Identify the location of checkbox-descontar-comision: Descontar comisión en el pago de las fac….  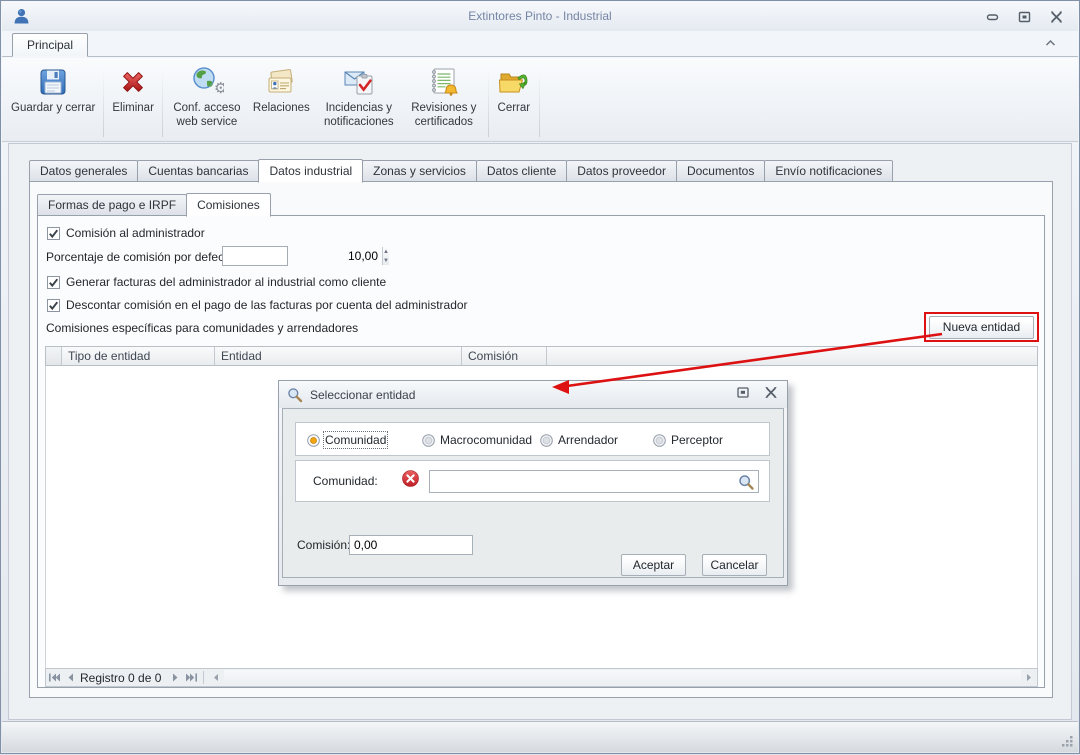
(257, 305).